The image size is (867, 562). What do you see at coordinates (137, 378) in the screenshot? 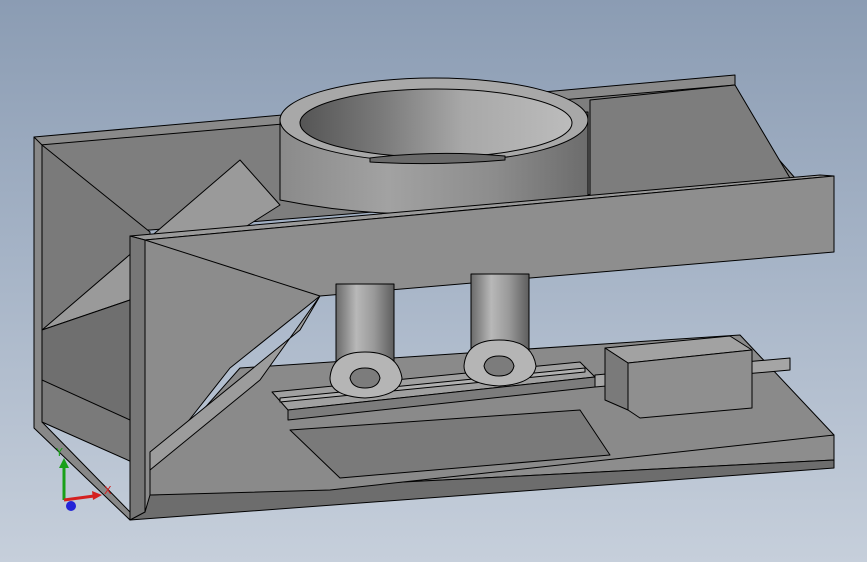
I see `front-left-leg` at bounding box center [137, 378].